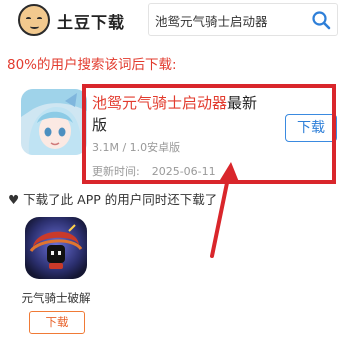 The width and height of the screenshot is (341, 338). What do you see at coordinates (92, 65) in the screenshot?
I see `search-hint-headline: 80%的用户搜索该词后下载:` at bounding box center [92, 65].